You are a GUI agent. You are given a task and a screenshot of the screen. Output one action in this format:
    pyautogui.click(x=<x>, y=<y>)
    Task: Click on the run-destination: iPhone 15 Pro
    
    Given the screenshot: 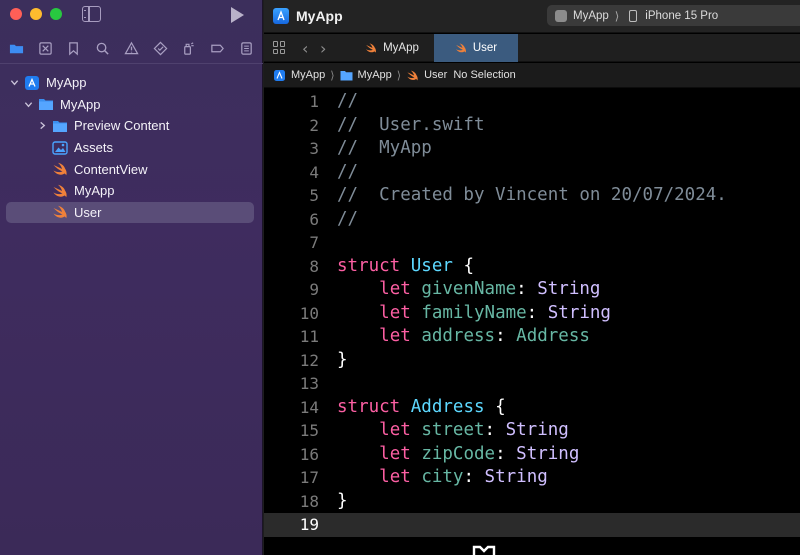 What is the action you would take?
    pyautogui.click(x=681, y=16)
    